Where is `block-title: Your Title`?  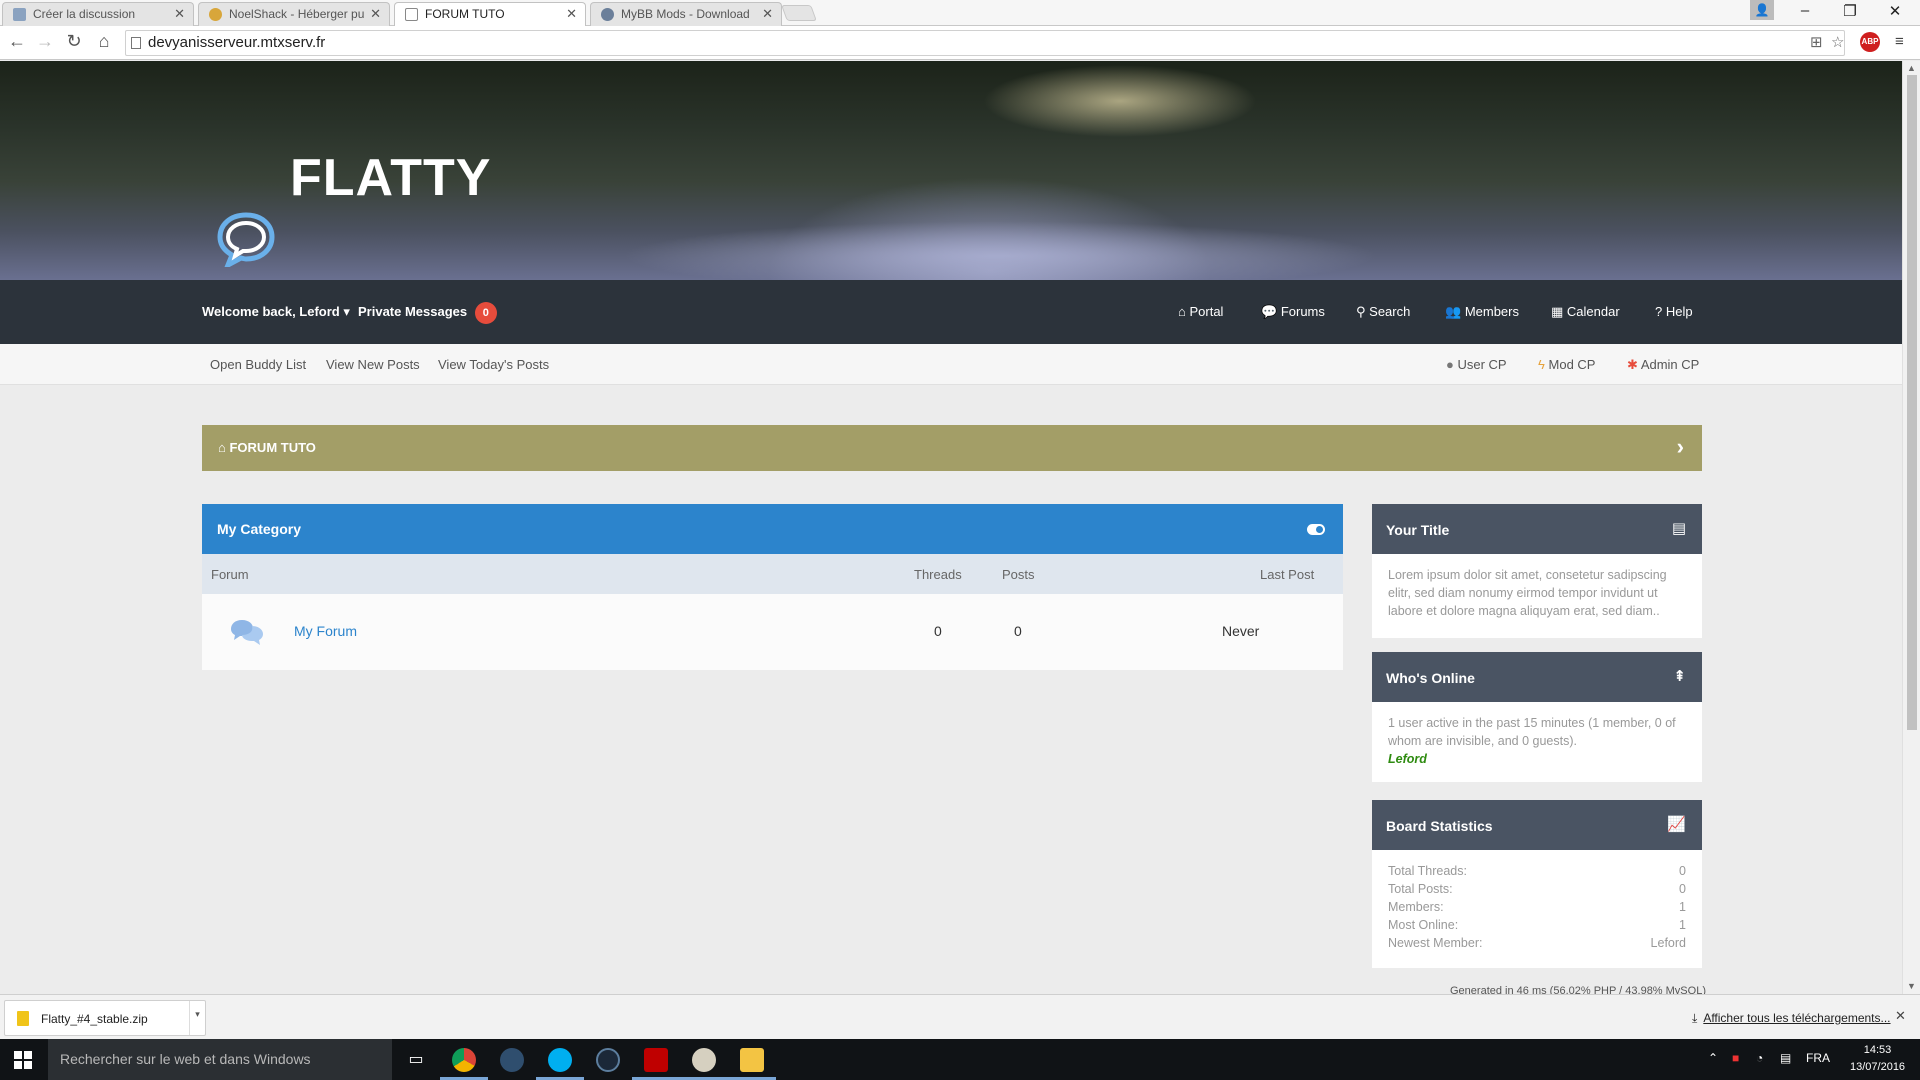
block-title: Your Title is located at coordinates (1418, 530).